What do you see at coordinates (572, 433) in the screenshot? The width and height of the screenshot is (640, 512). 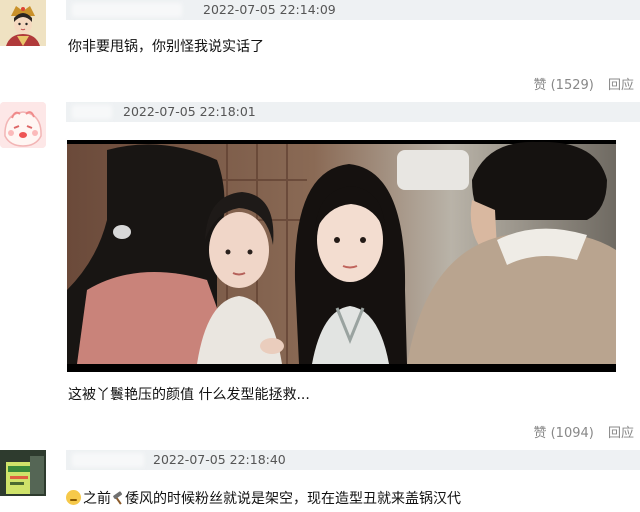 I see `like-count: (1094)` at bounding box center [572, 433].